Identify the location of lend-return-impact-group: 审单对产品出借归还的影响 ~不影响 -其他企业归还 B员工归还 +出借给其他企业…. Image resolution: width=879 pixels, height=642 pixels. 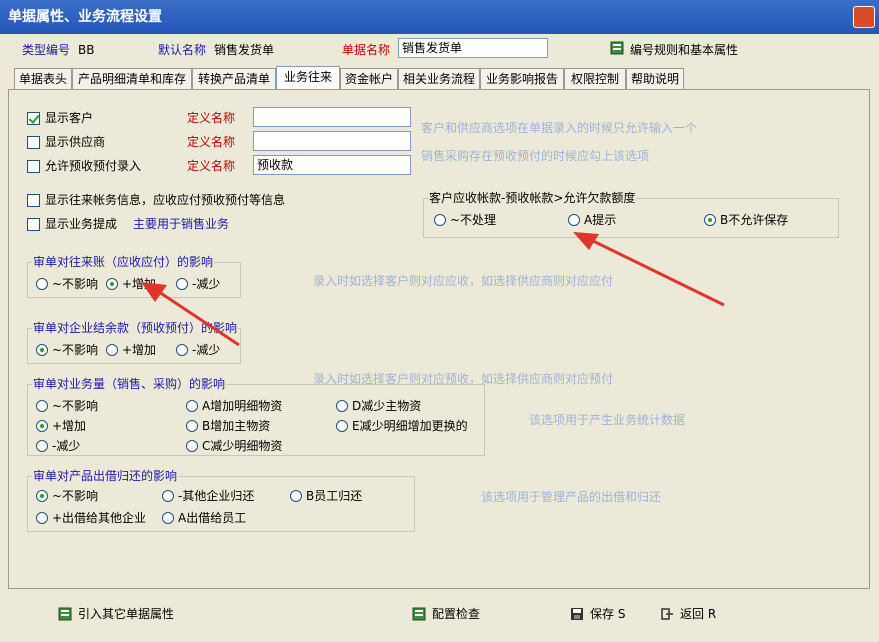
(221, 500).